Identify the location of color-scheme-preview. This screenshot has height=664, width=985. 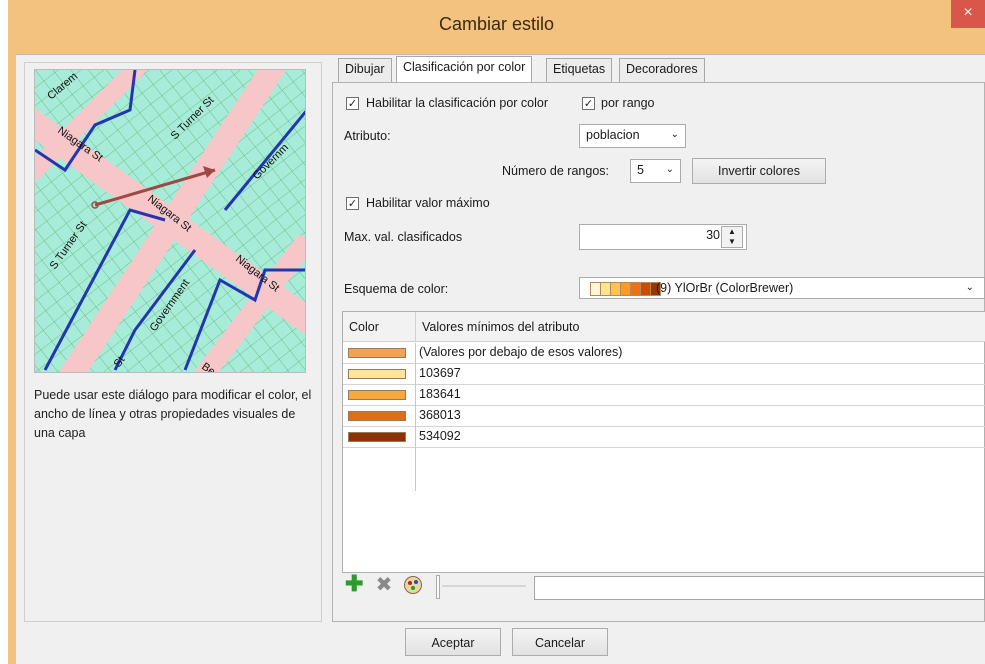
(625, 289).